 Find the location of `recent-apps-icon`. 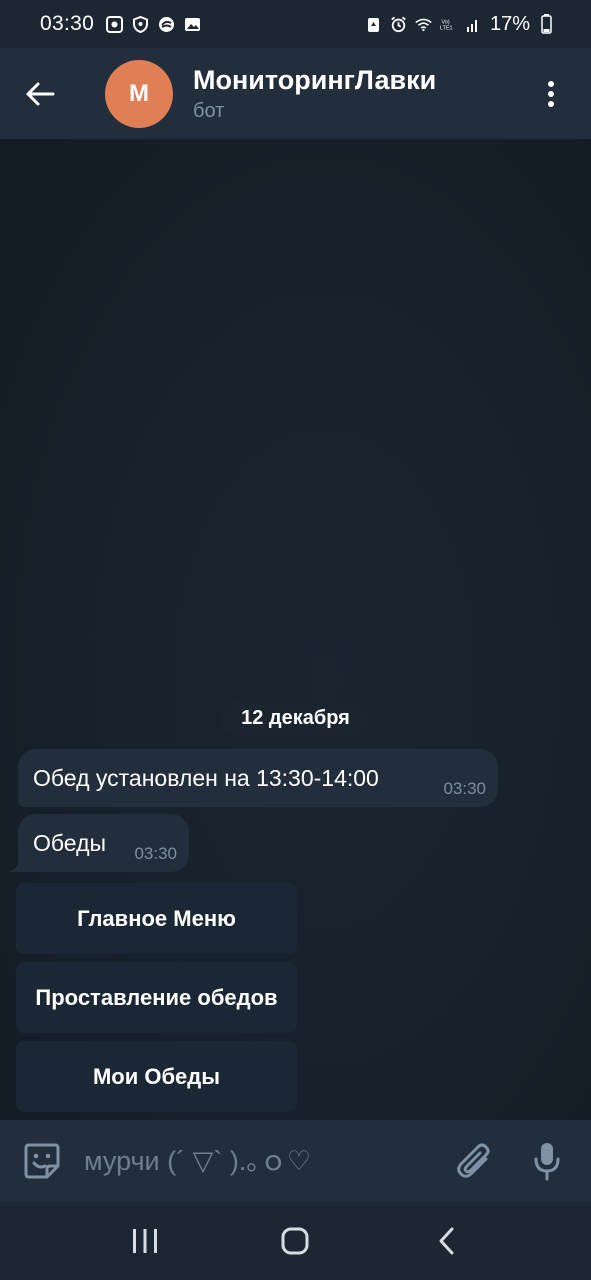

recent-apps-icon is located at coordinates (145, 1241).